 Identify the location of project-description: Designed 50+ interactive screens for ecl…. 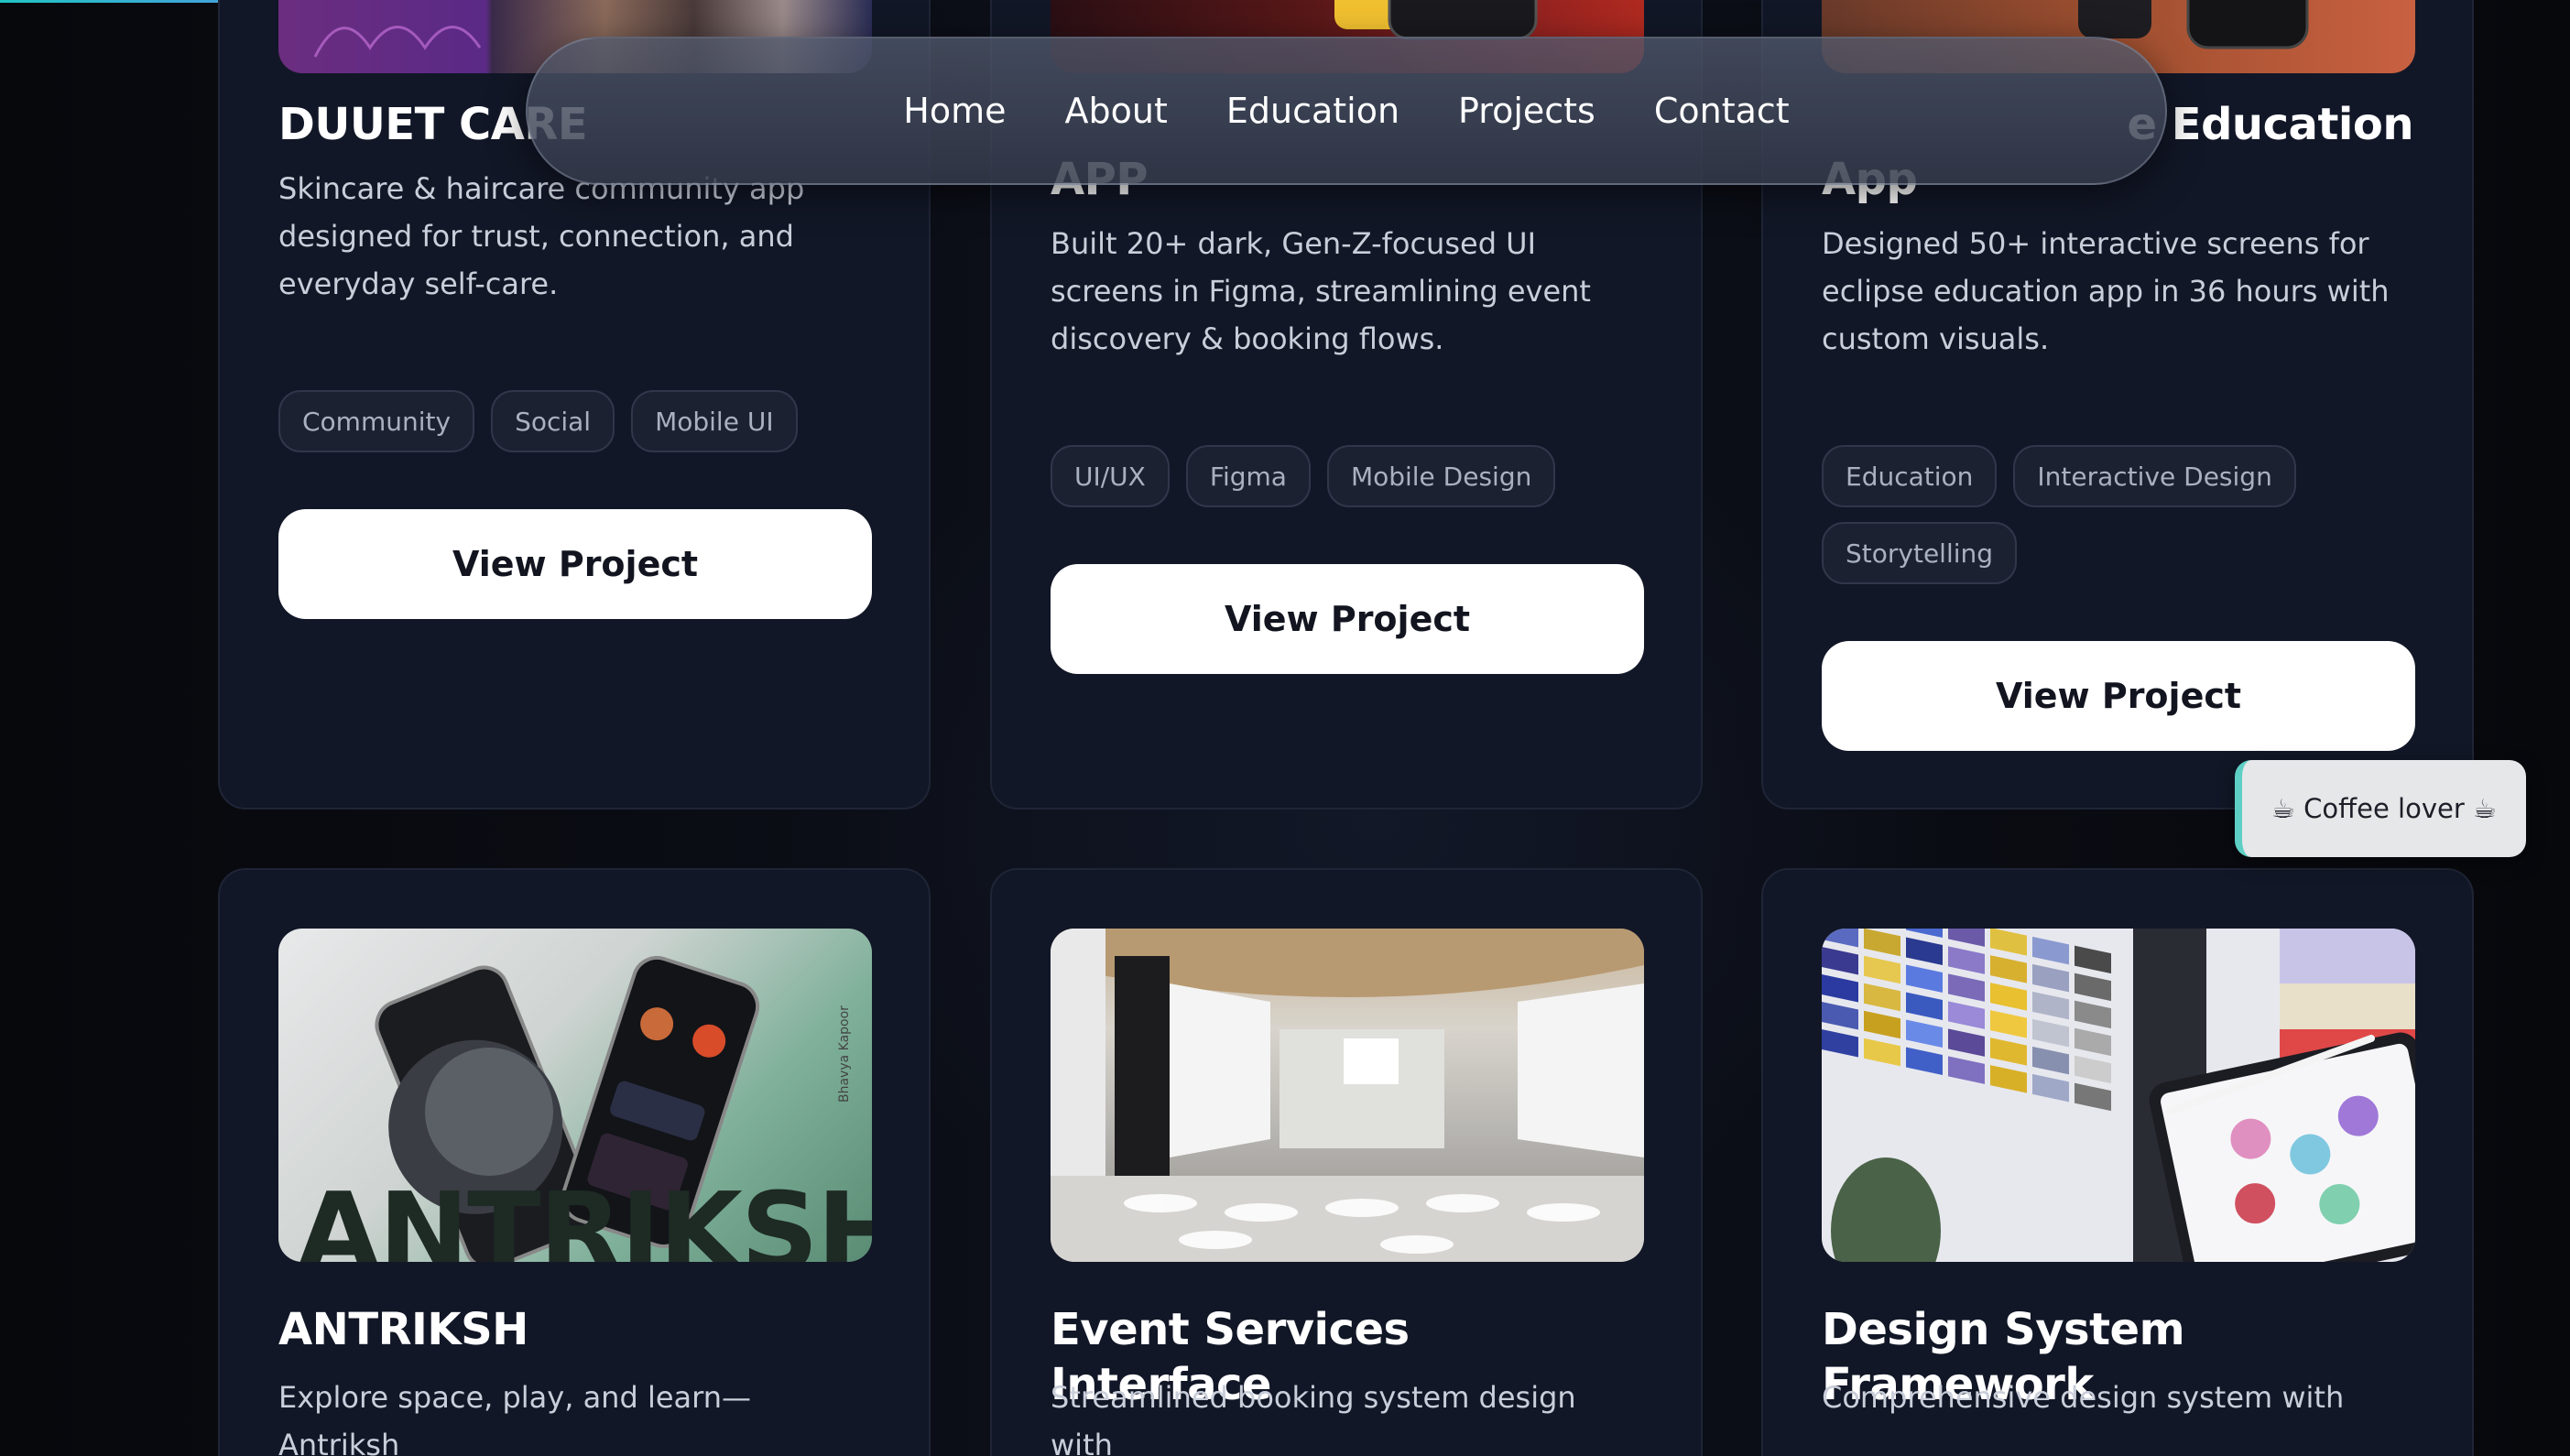
(2106, 291).